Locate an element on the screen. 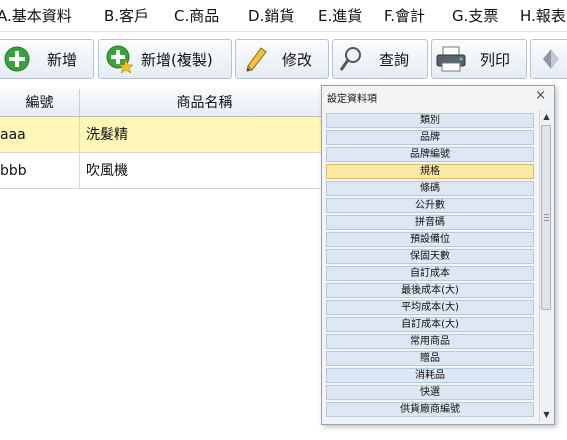  query-label: 查詢 is located at coordinates (394, 60).